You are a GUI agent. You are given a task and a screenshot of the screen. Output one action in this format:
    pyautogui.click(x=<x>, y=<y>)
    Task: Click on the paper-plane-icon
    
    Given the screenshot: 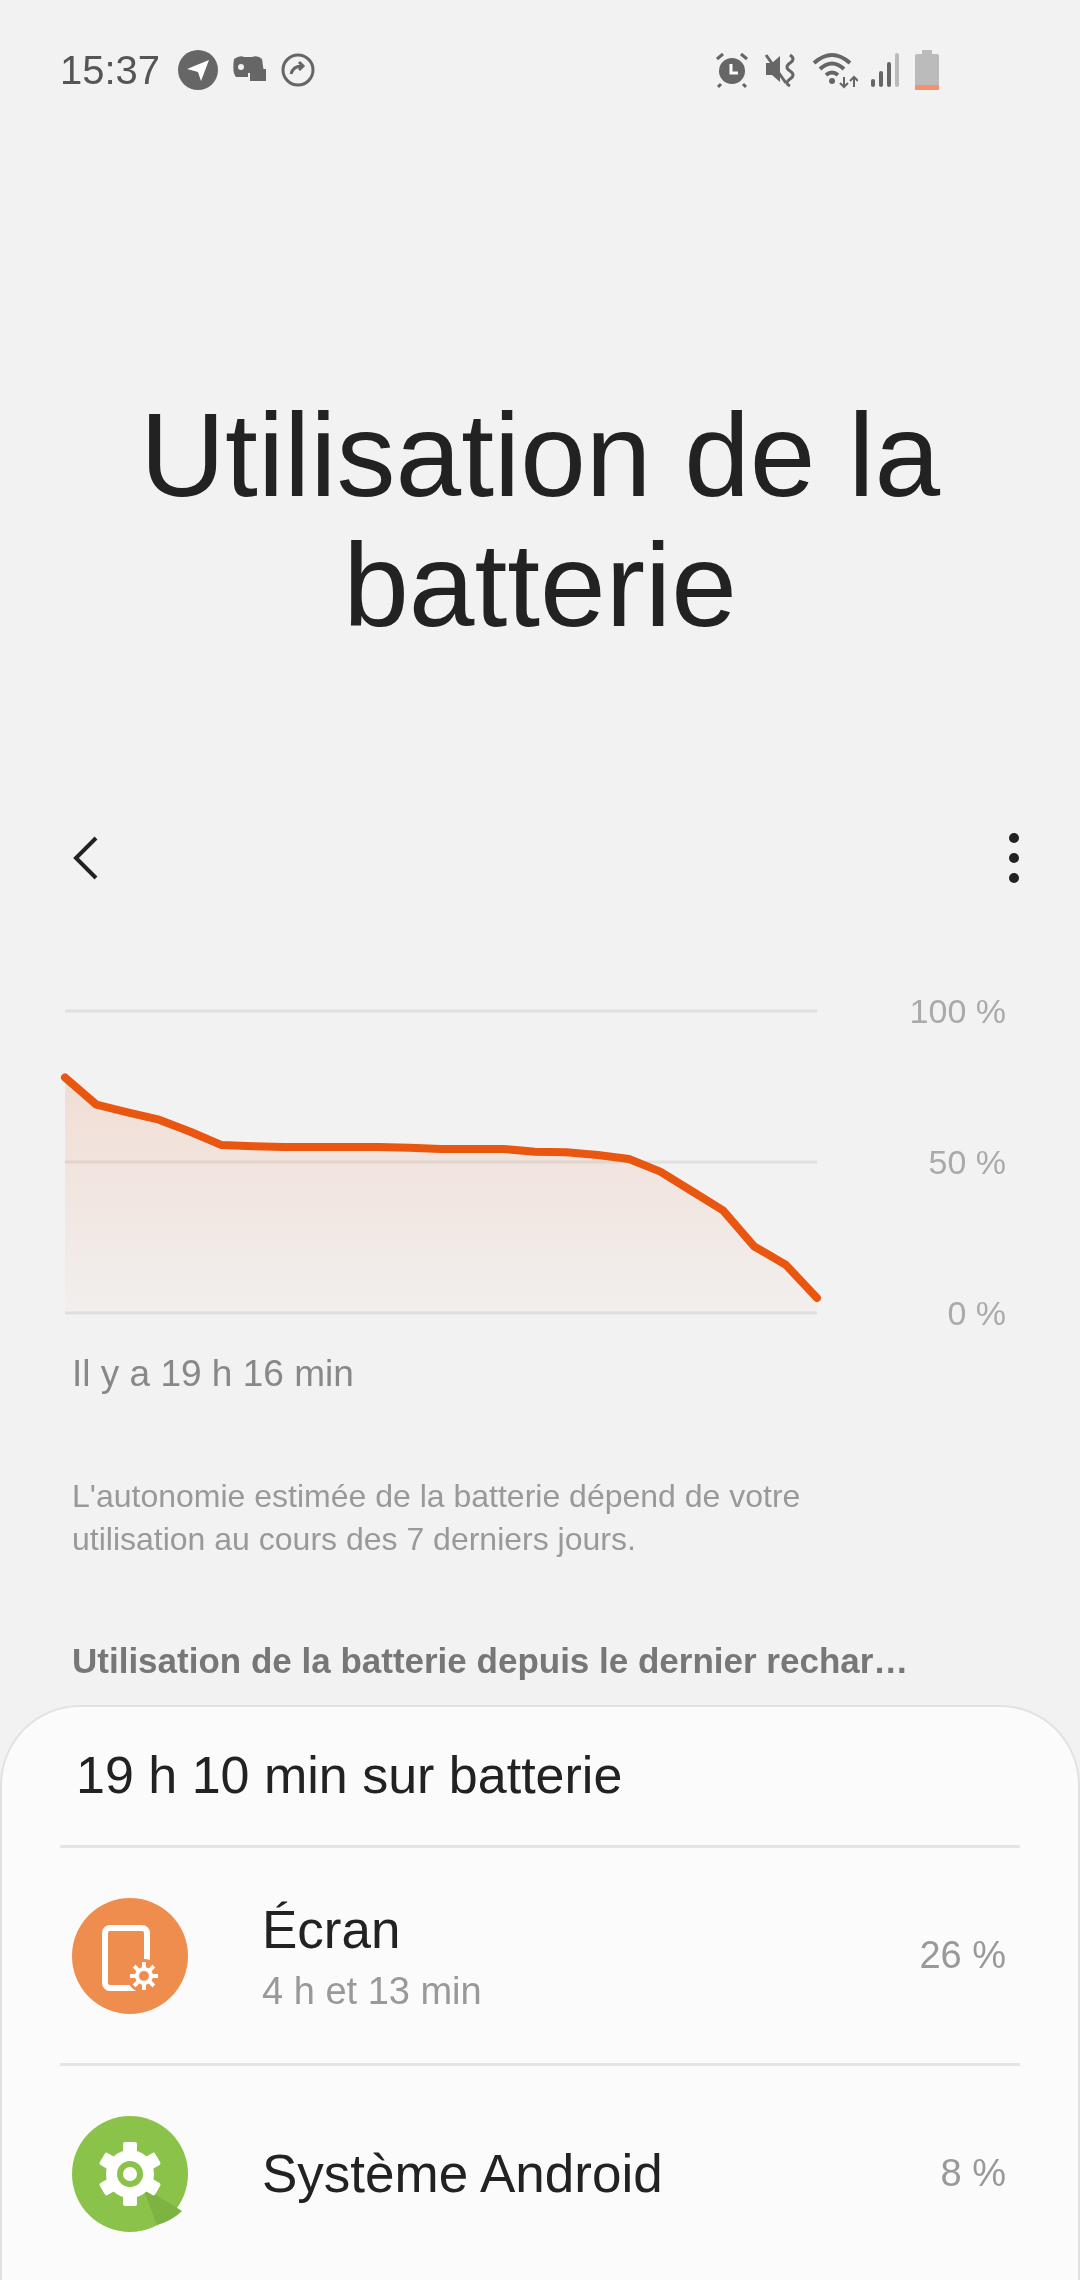 What is the action you would take?
    pyautogui.click(x=198, y=70)
    